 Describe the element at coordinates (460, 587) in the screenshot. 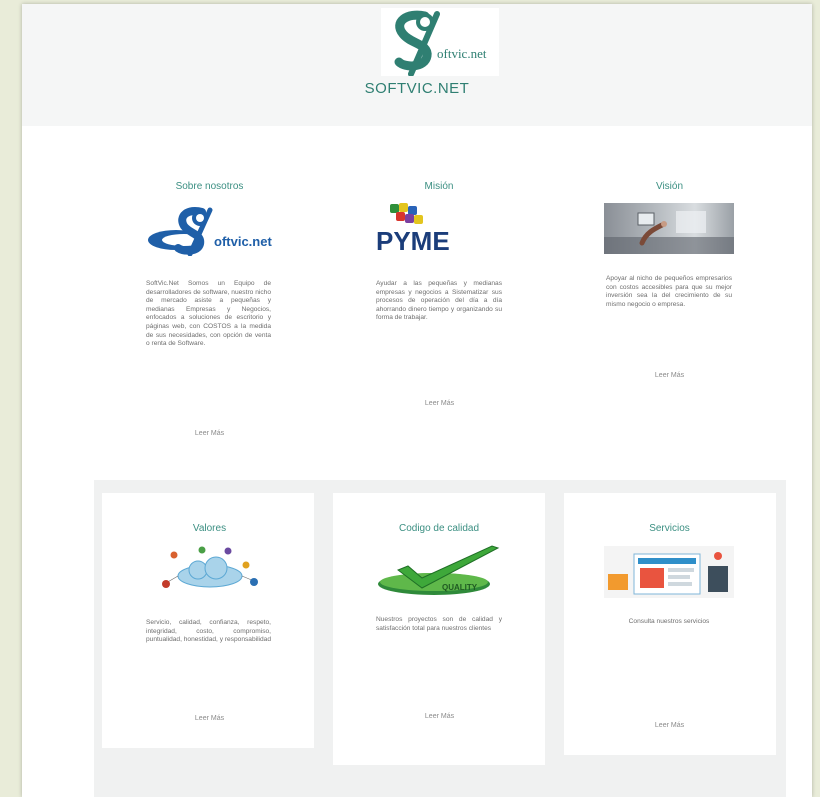

I see `quality-text: QUALITY` at that location.